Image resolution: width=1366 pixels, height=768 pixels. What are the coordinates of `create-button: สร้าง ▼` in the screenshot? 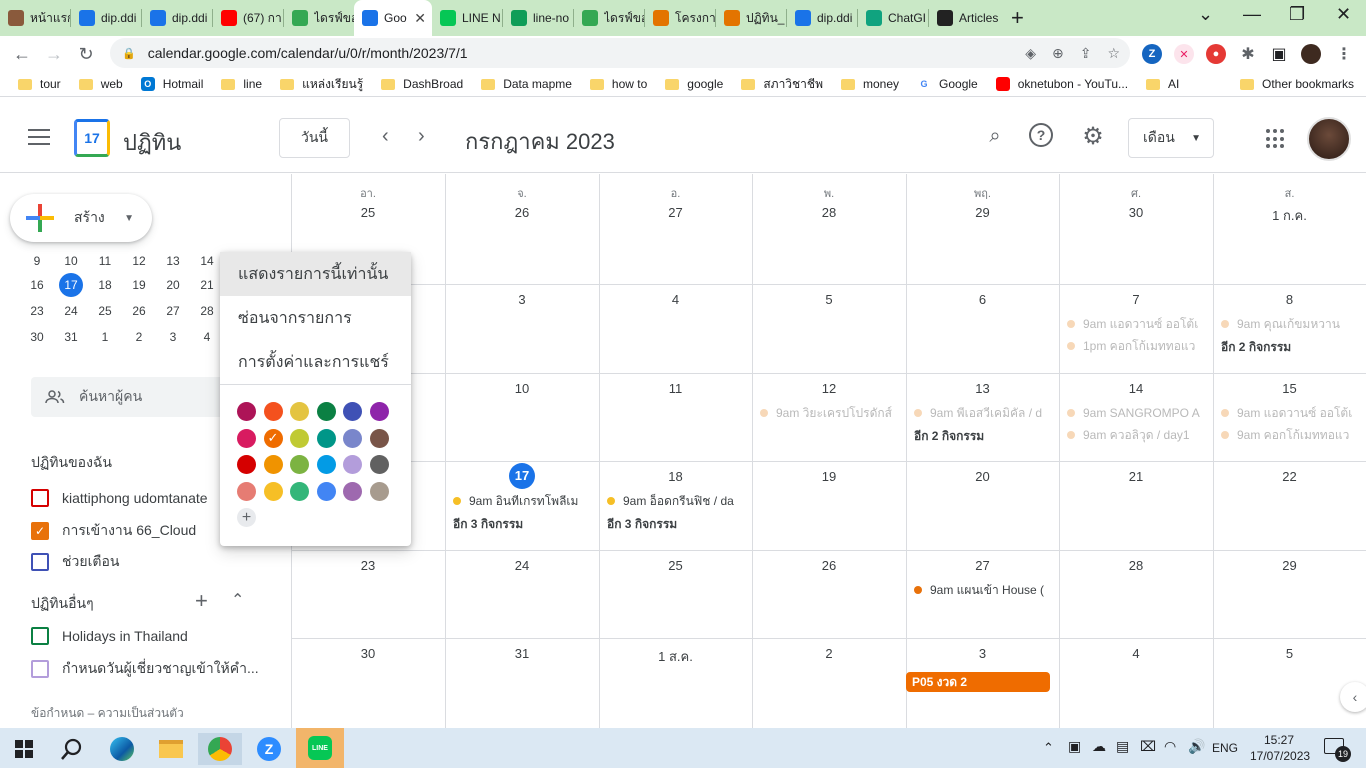 It's located at (81, 218).